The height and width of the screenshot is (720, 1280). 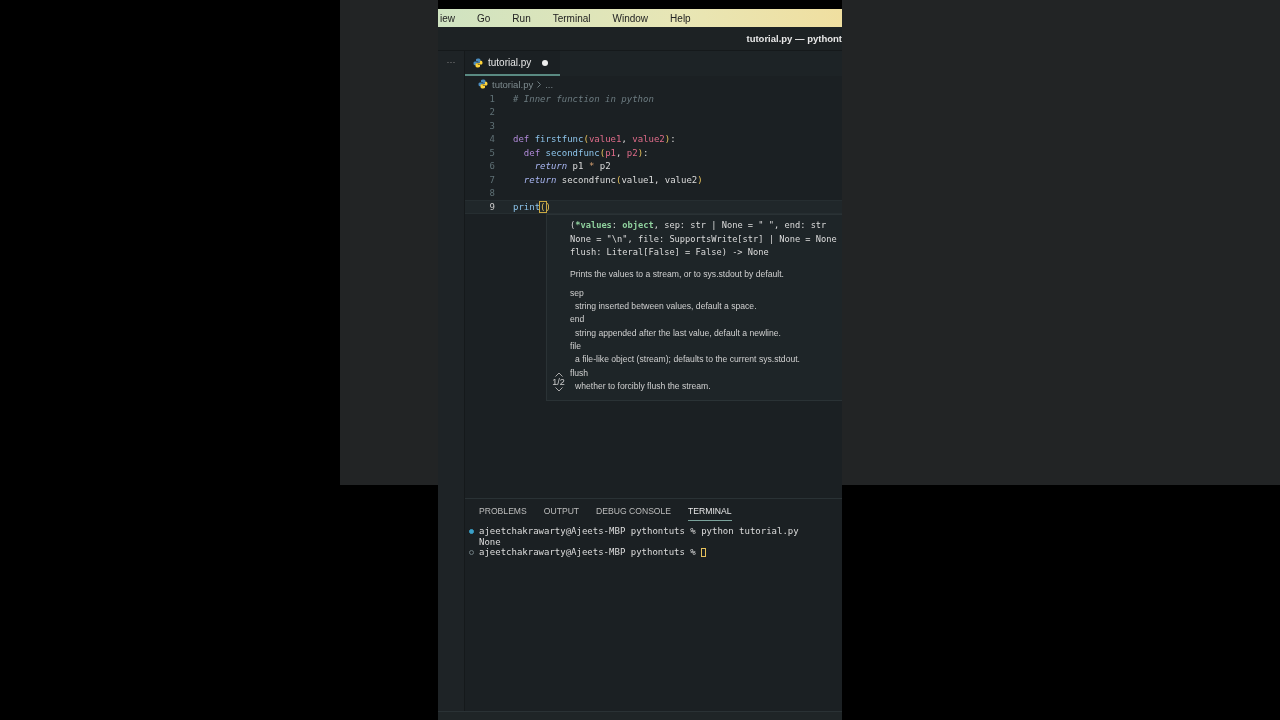 What do you see at coordinates (513, 84) in the screenshot?
I see `breadcrumb-item: tutorial.py` at bounding box center [513, 84].